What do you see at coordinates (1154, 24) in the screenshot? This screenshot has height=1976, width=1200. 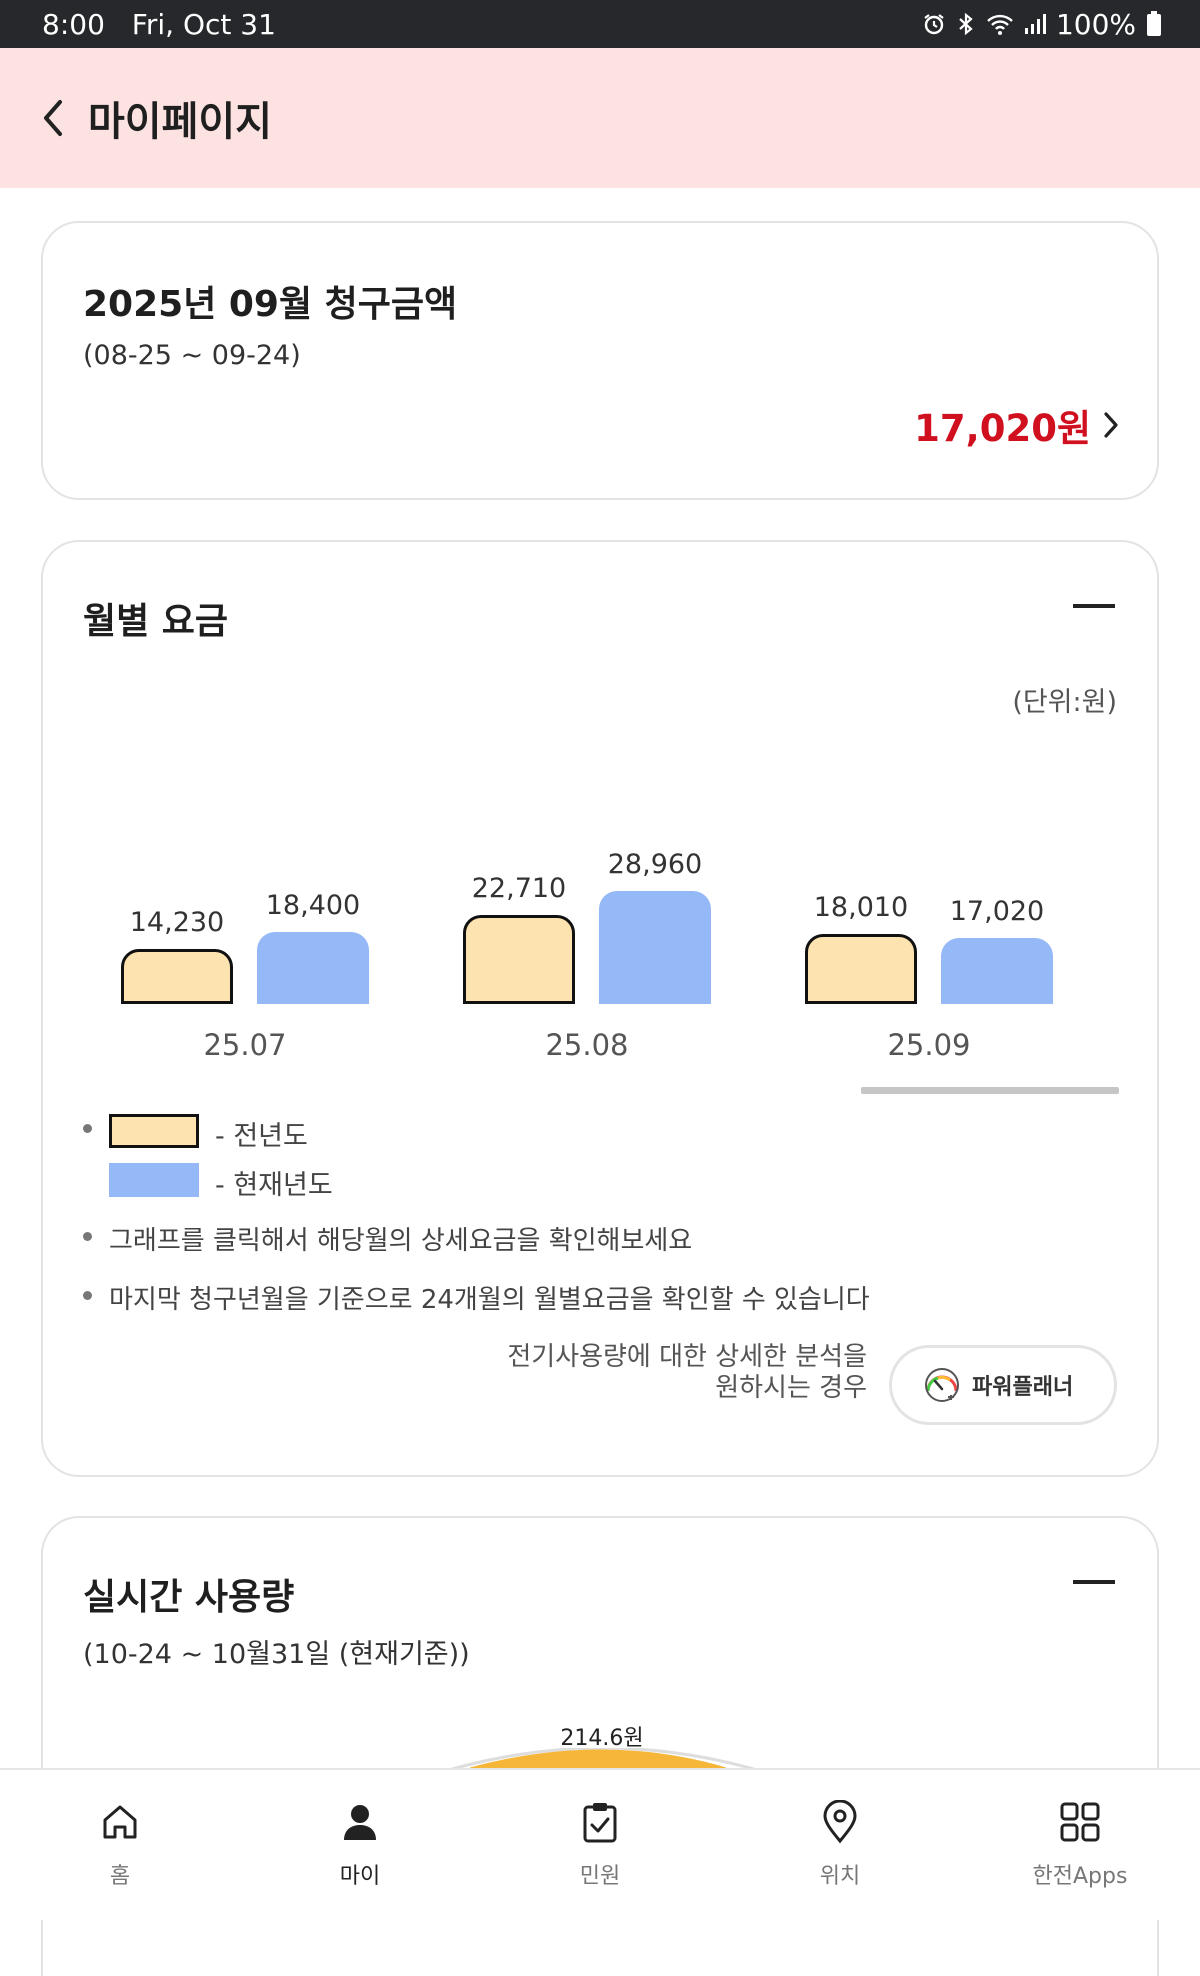 I see `battery-icon` at bounding box center [1154, 24].